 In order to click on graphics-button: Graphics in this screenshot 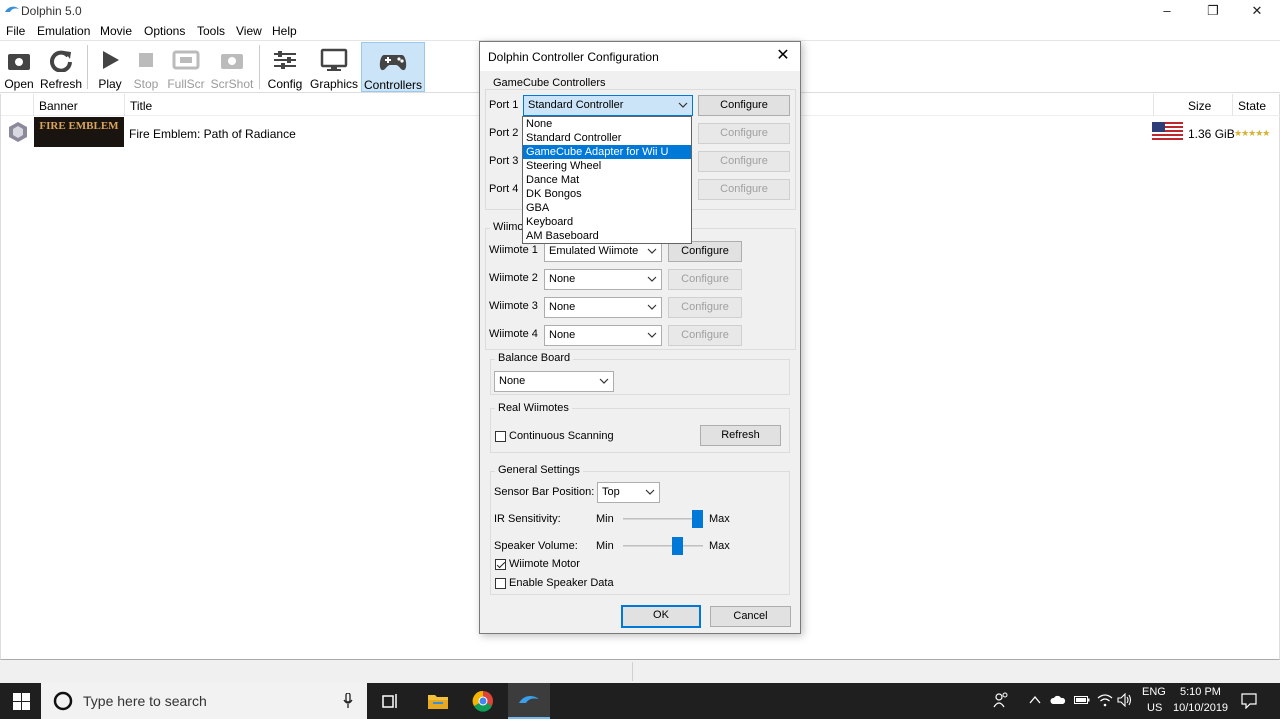, I will do `click(334, 67)`.